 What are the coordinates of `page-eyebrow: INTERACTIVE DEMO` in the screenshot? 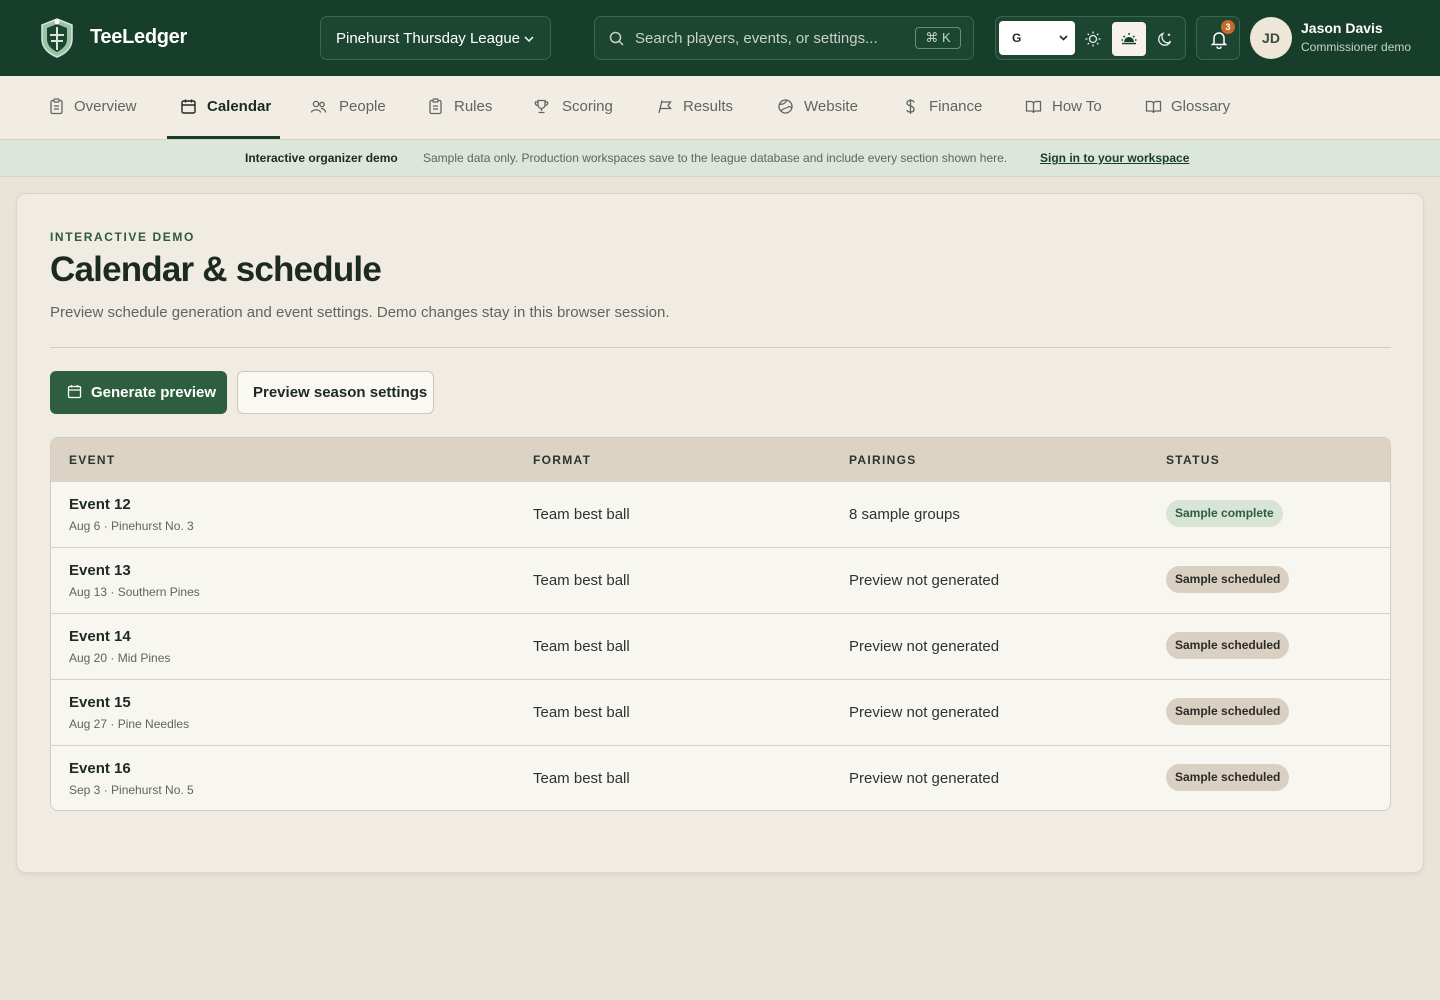 It's located at (122, 237).